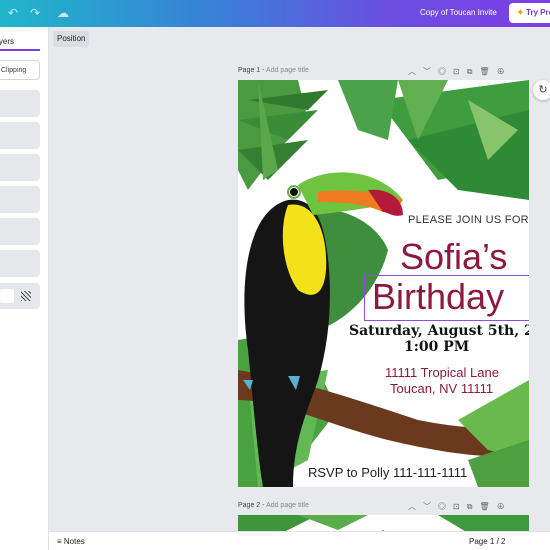  Describe the element at coordinates (458, 12) in the screenshot. I see `document-title: Copy of Toucan Invite` at that location.